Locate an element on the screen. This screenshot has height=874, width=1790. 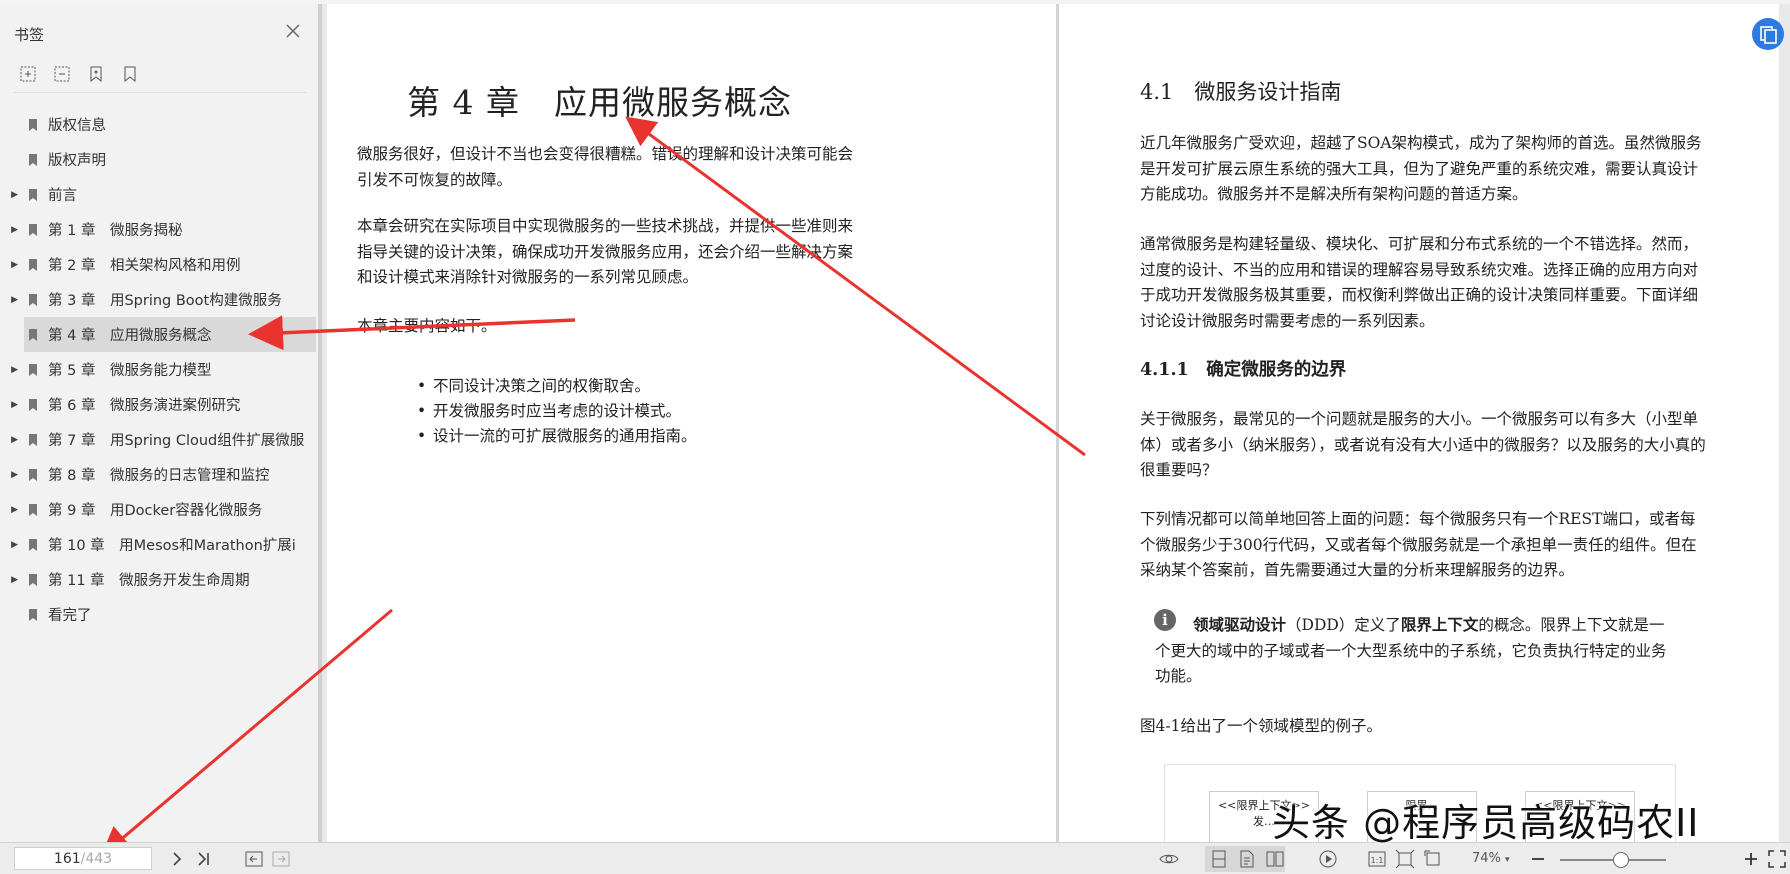
close-icon is located at coordinates (293, 31).